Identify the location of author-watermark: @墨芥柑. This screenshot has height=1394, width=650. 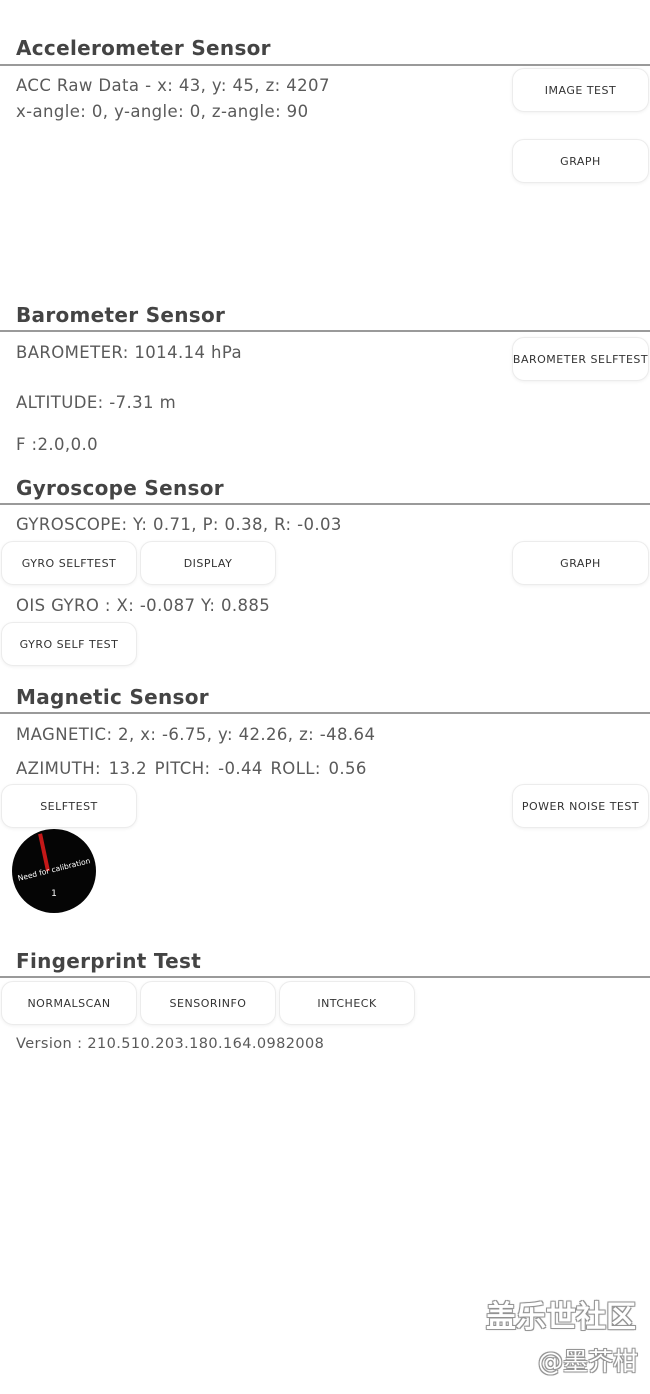
(587, 1361).